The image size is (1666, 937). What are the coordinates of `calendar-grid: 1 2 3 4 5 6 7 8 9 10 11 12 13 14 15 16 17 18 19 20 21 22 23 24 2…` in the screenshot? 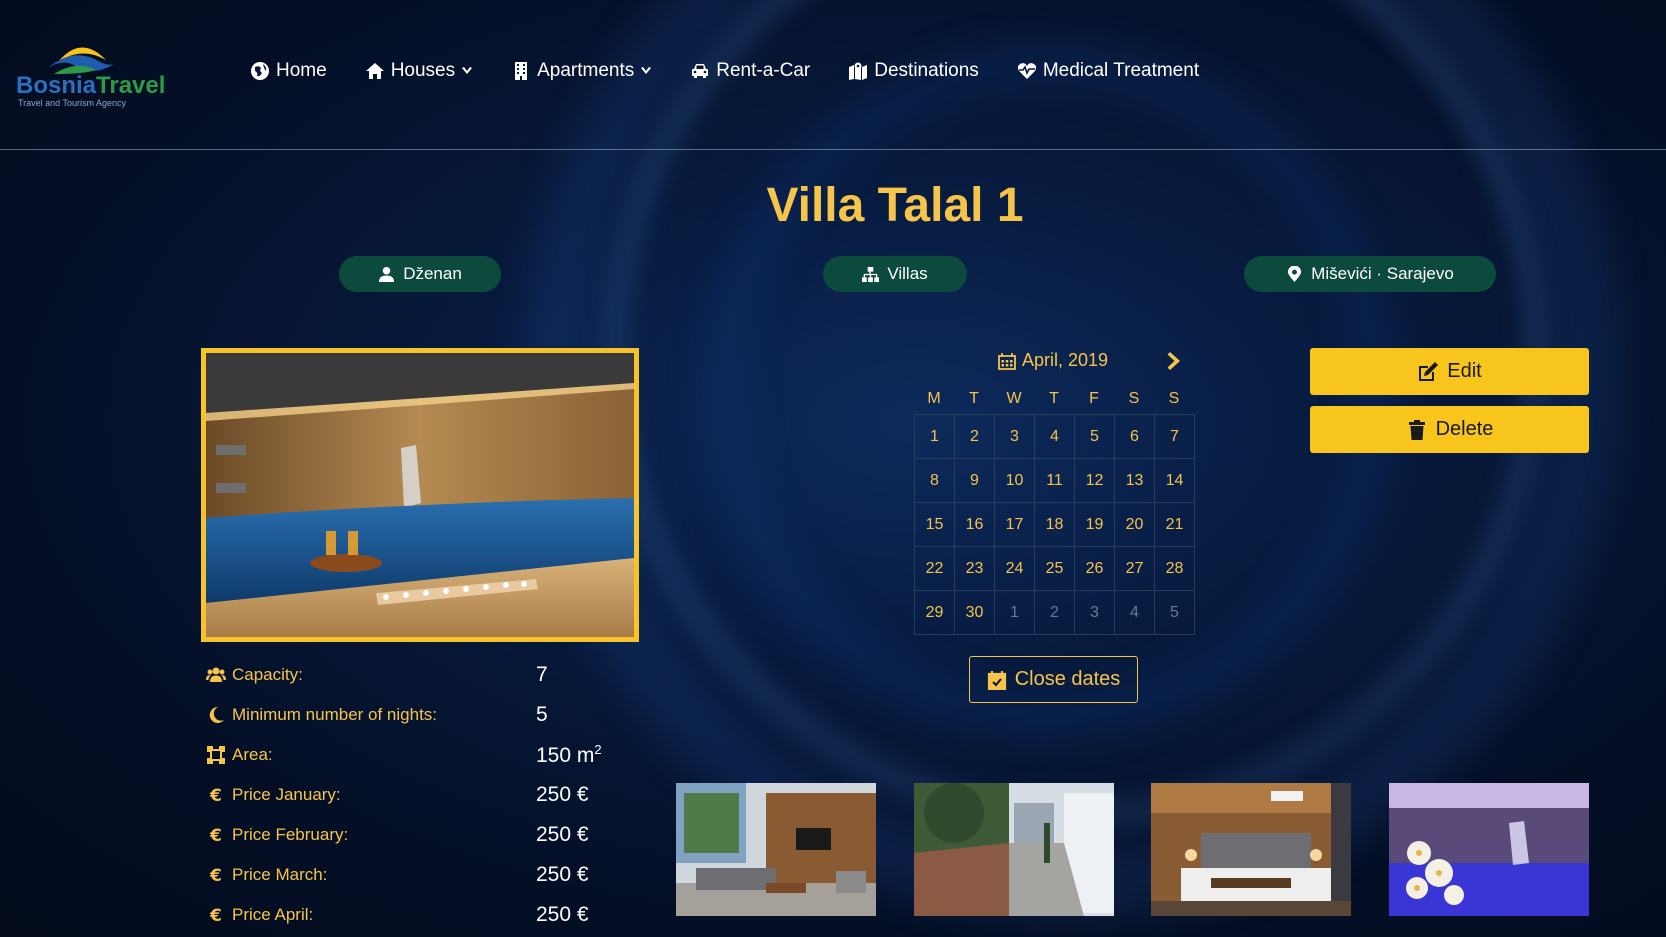 It's located at (1054, 524).